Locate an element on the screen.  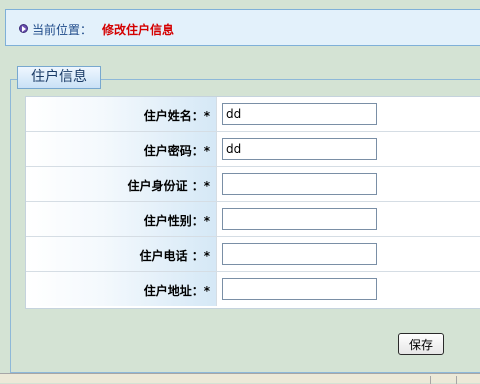
fieldset-legend: 住户信息 is located at coordinates (59, 77).